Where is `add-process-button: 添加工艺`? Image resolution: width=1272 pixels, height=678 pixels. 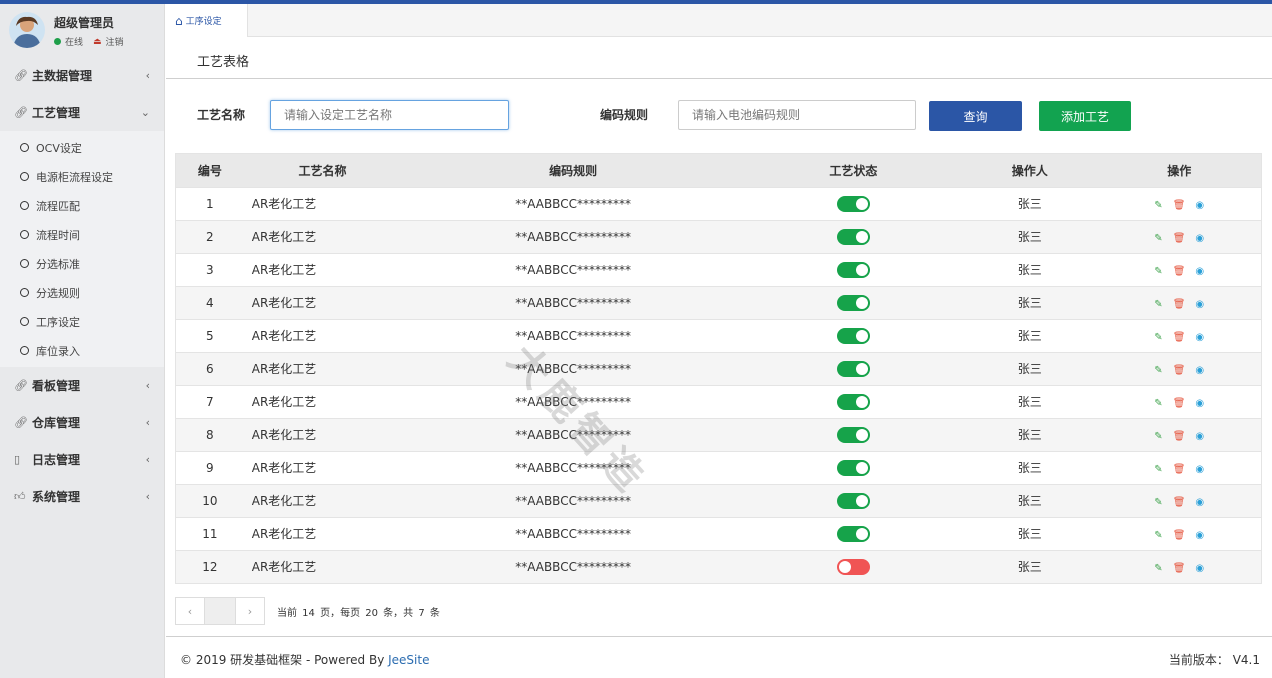
add-process-button: 添加工艺 is located at coordinates (1085, 116).